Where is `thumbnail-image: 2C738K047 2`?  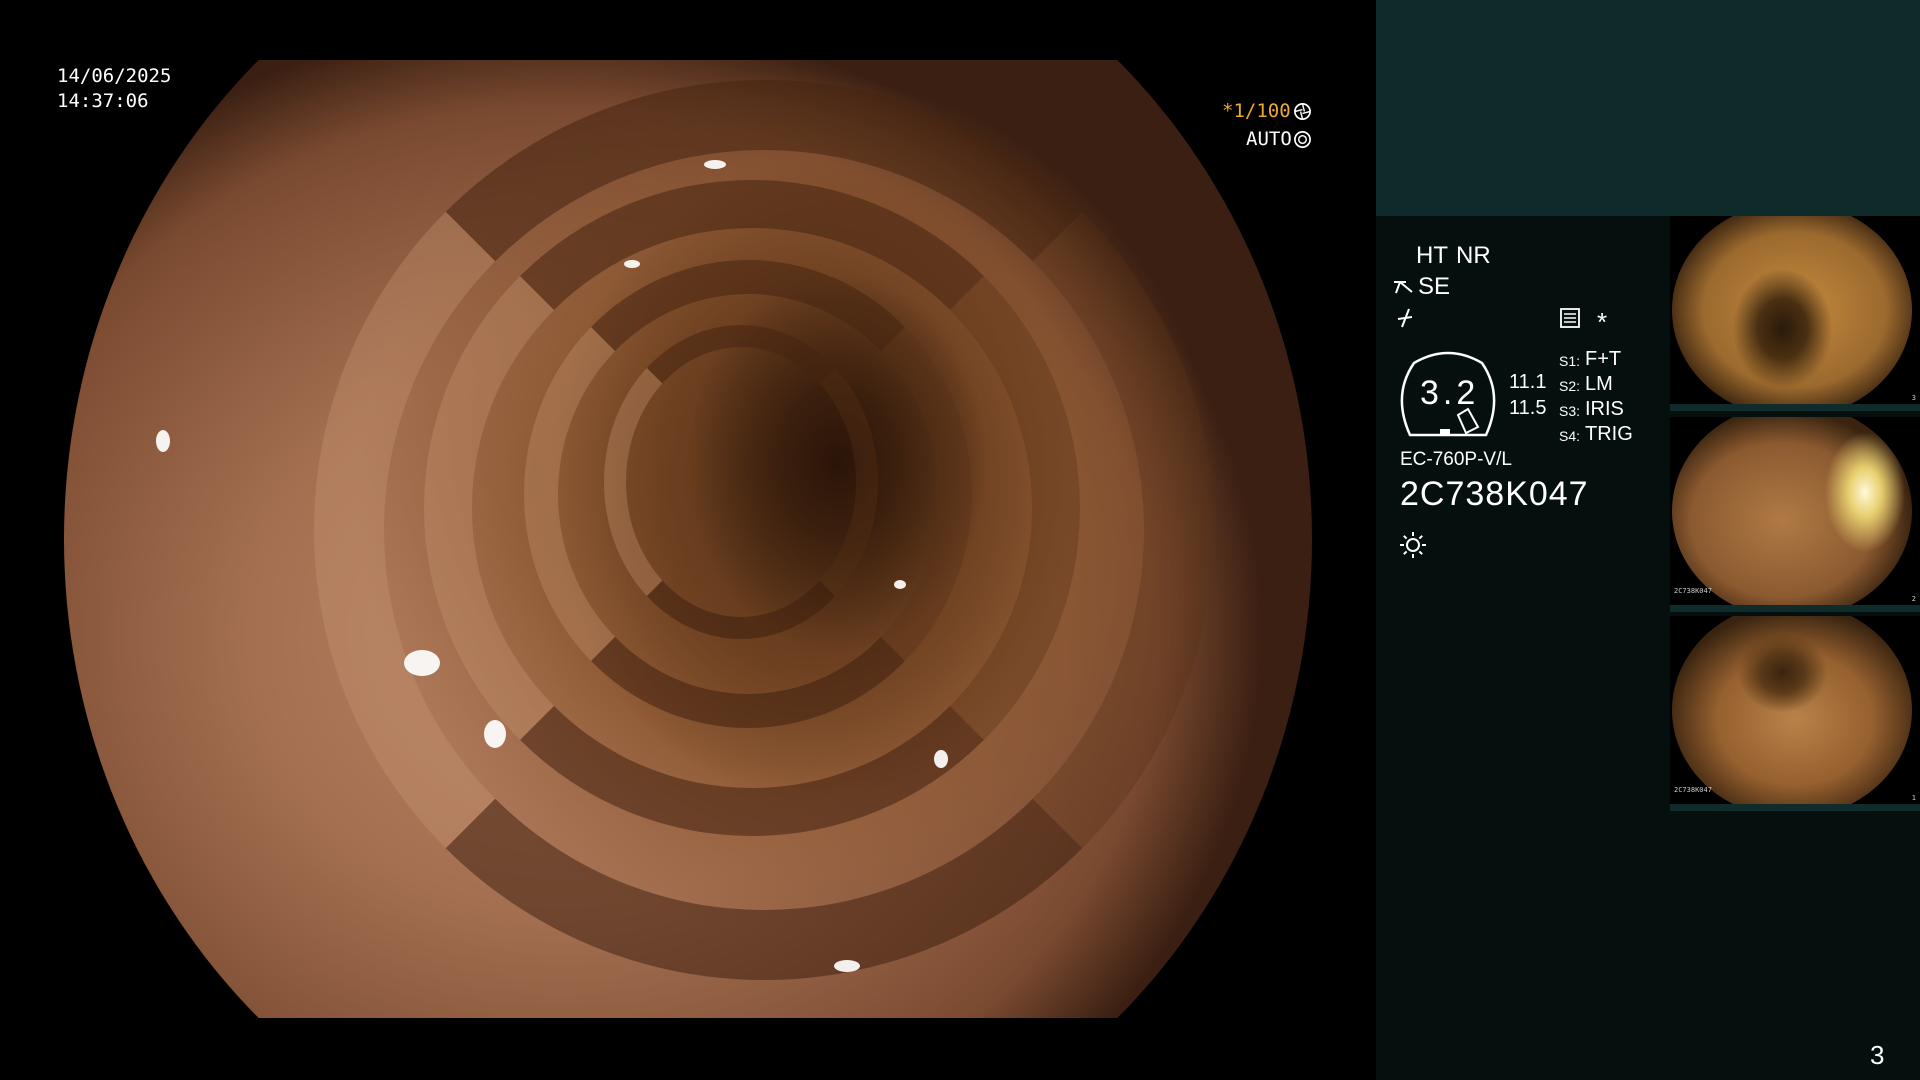 thumbnail-image: 2C738K047 2 is located at coordinates (1795, 514).